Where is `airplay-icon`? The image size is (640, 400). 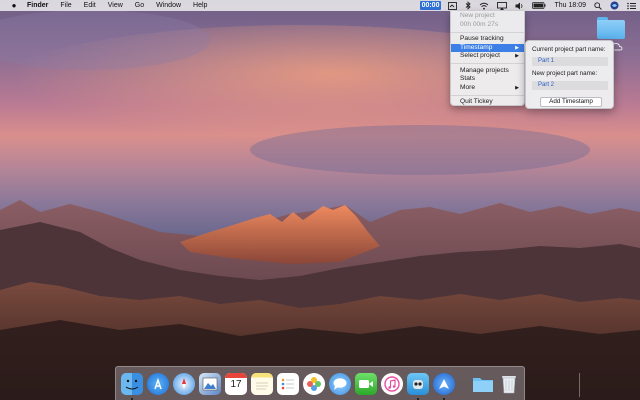
airplay-icon is located at coordinates (502, 5).